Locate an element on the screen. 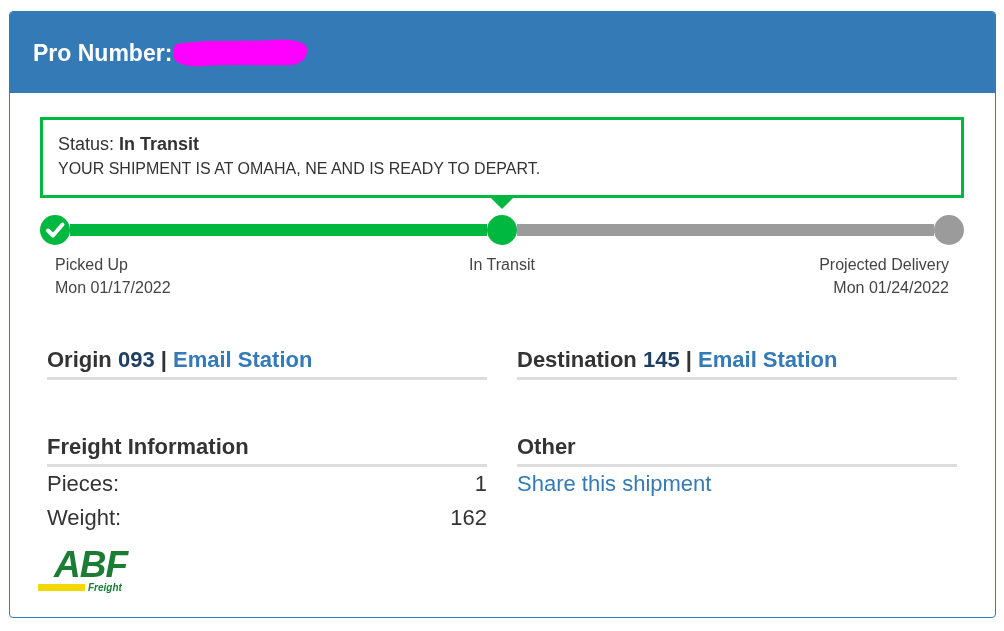 This screenshot has height=631, width=1004. step-label: In Transit is located at coordinates (502, 265).